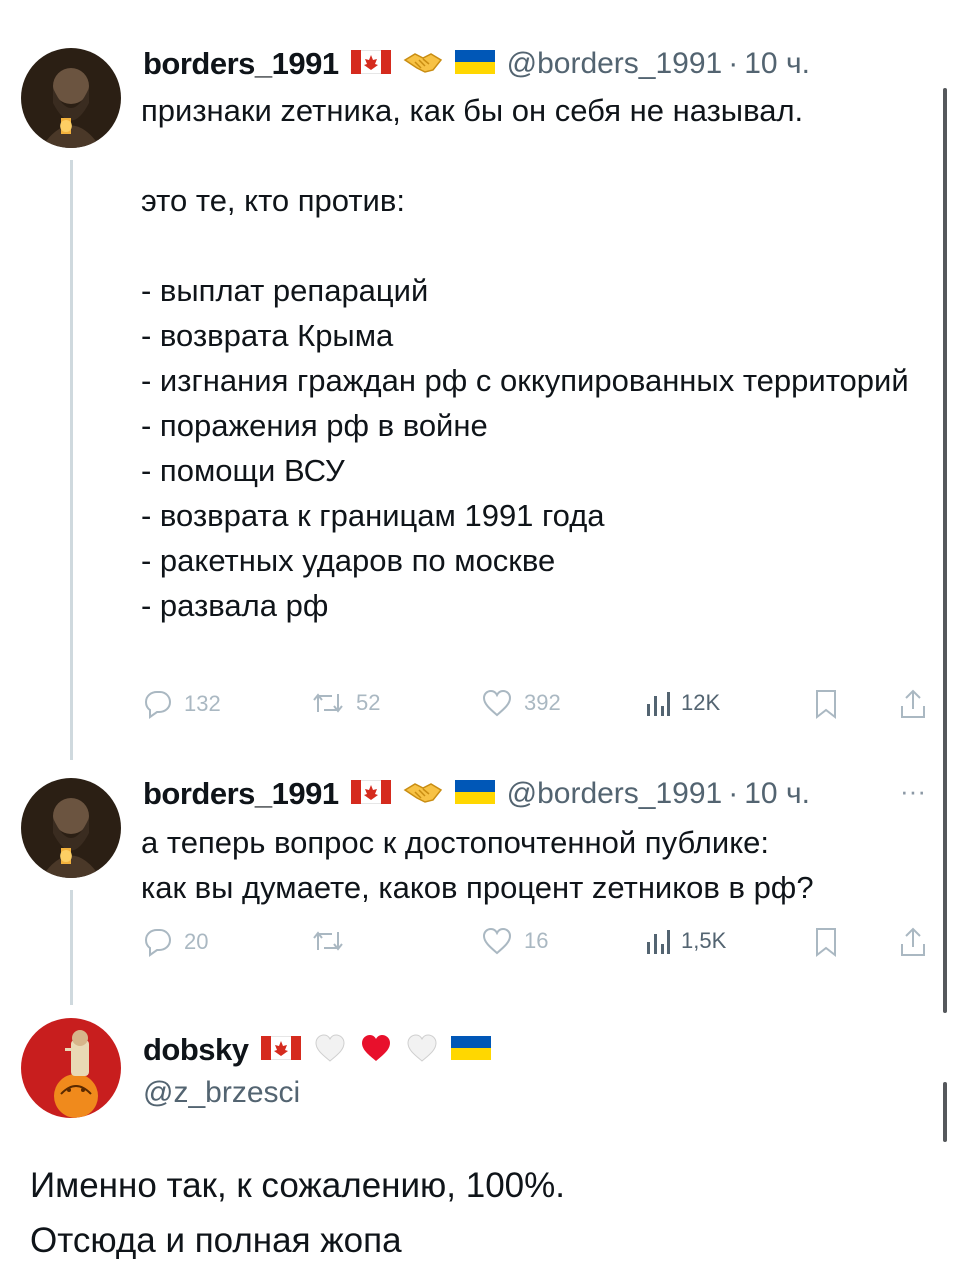 Image resolution: width=956 pixels, height=1280 pixels. Describe the element at coordinates (701, 702) in the screenshot. I see `views-count: 12K` at that location.